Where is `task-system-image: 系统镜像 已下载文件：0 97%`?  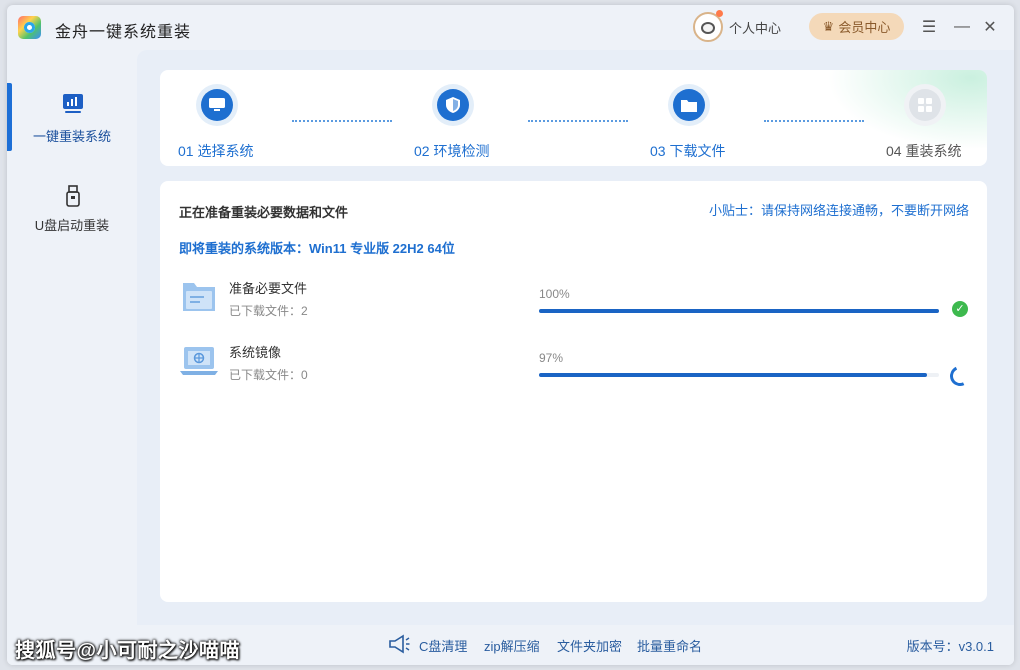 task-system-image: 系统镜像 已下载文件：0 97% is located at coordinates (576, 363).